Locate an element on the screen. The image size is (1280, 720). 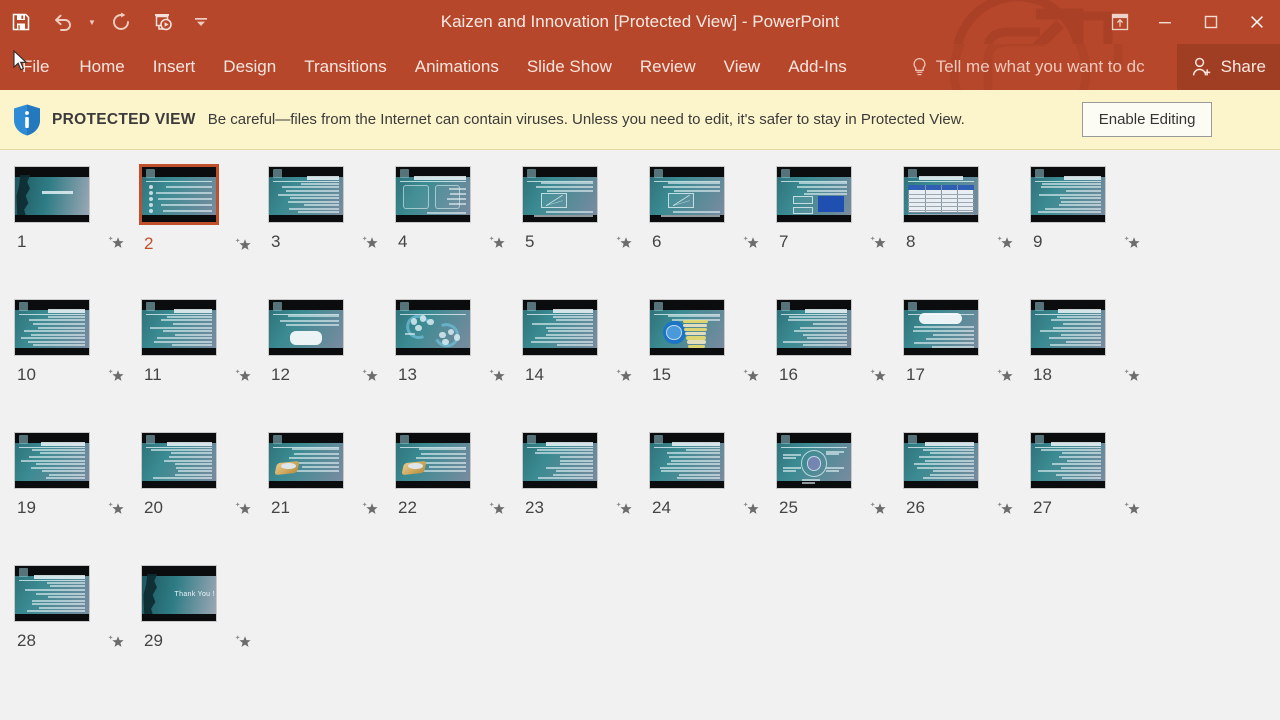
slide-thumbnail-cell: 27 is located at coordinates (1092, 498).